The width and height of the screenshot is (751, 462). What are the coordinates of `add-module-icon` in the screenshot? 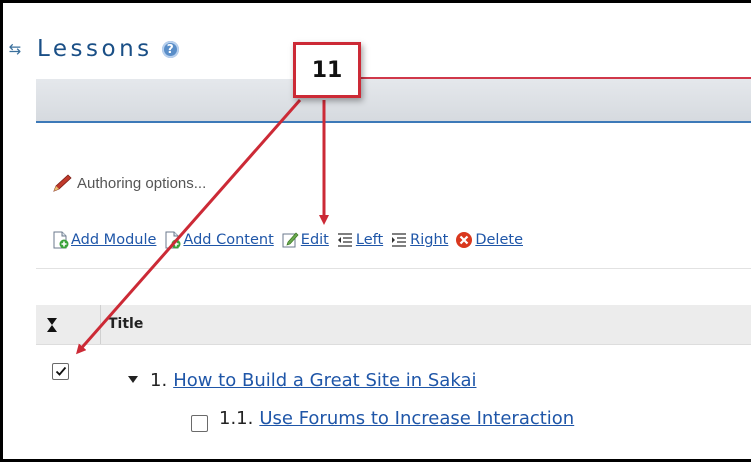 It's located at (61, 240).